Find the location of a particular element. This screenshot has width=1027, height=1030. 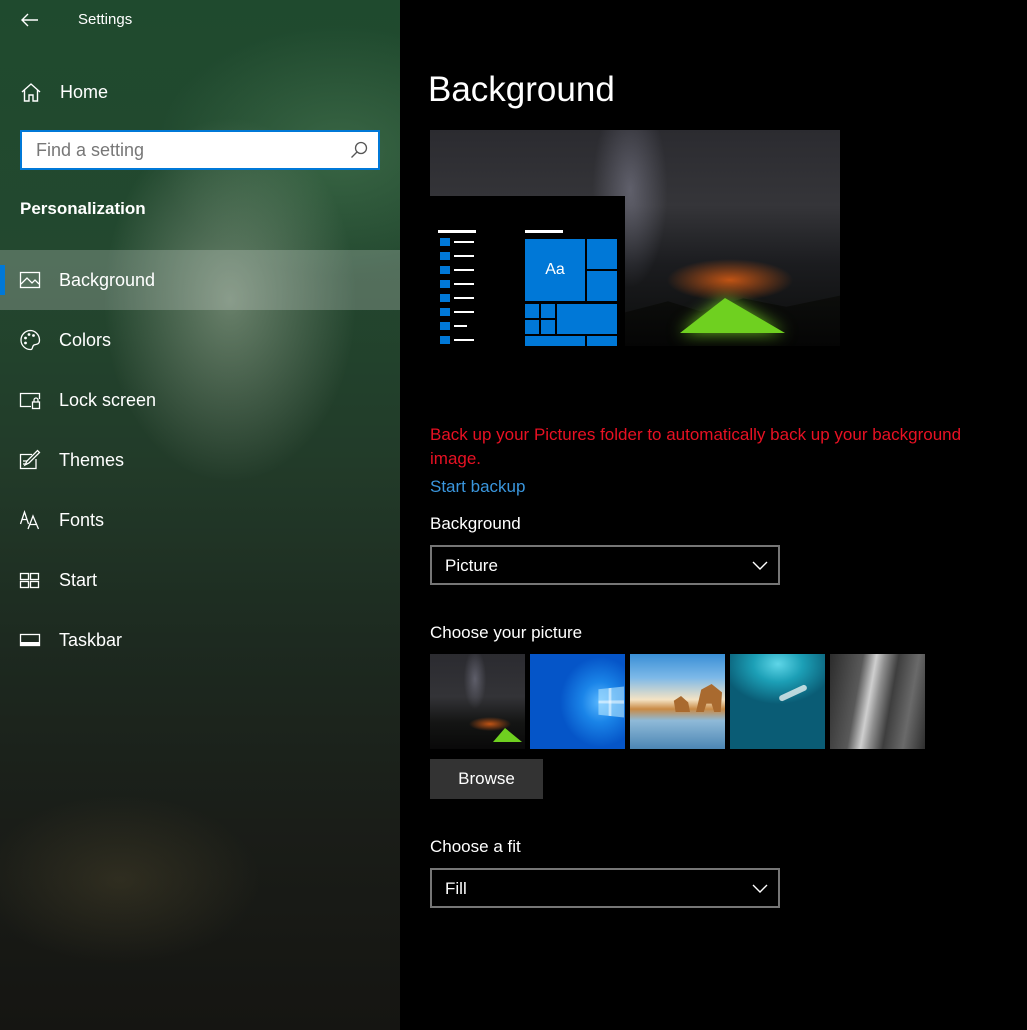

picture-icon is located at coordinates (30, 280).